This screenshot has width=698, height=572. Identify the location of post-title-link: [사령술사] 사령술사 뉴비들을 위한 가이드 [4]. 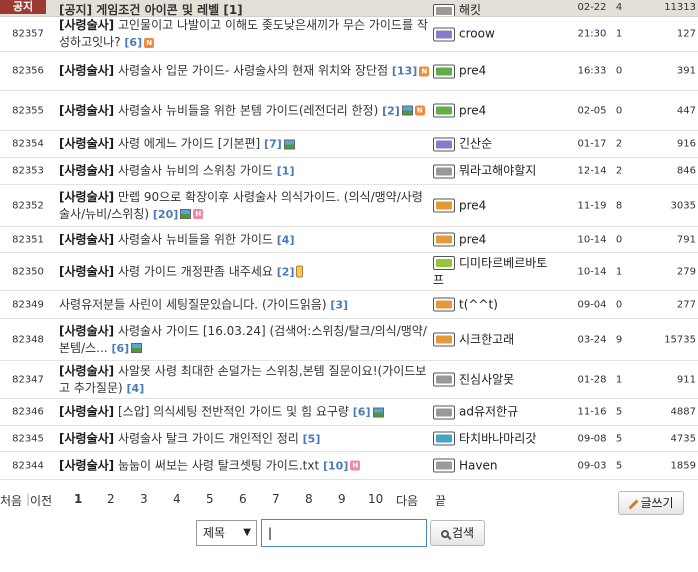
(245, 239).